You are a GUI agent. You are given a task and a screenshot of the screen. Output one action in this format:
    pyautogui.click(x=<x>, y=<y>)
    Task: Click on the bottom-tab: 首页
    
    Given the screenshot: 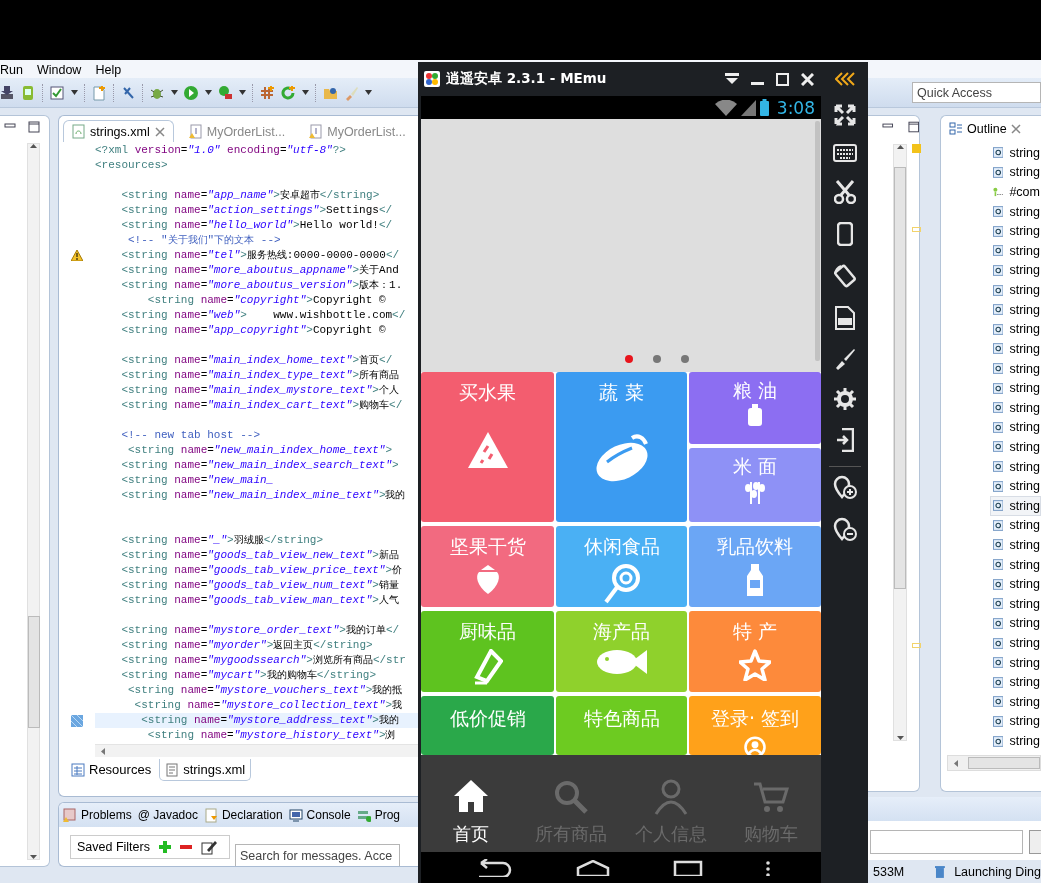 What is the action you would take?
    pyautogui.click(x=471, y=803)
    